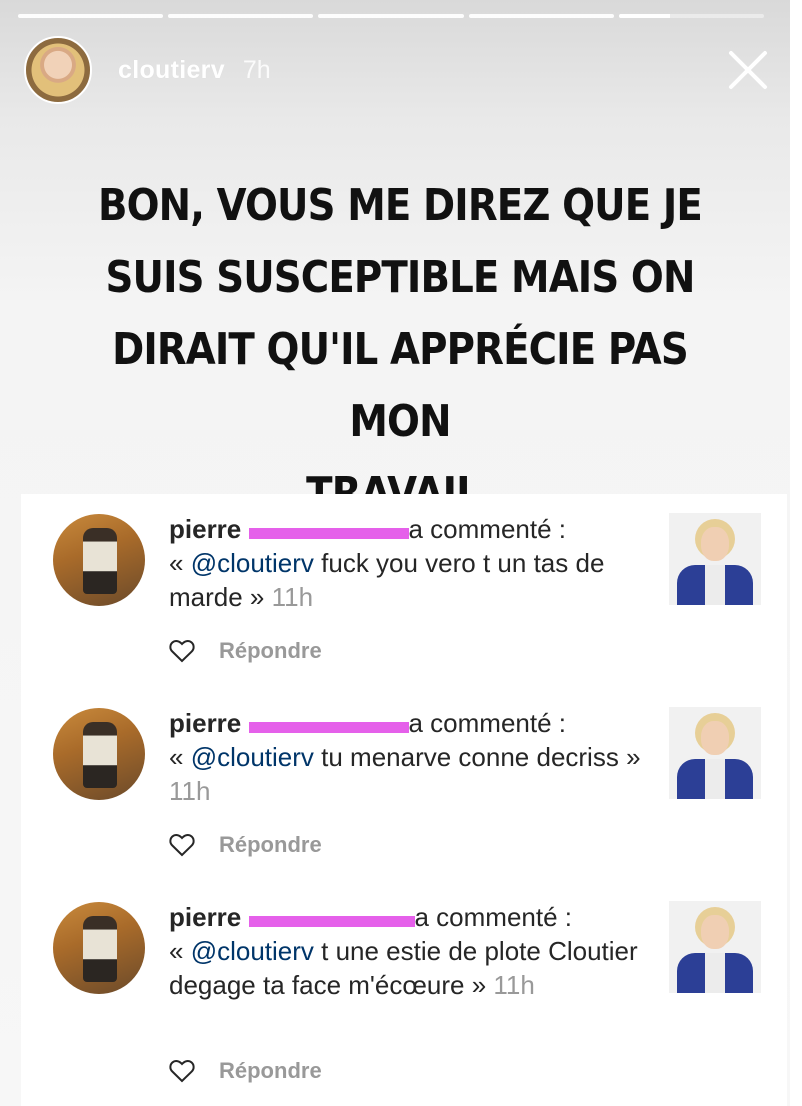  I want to click on progress-segment-current, so click(691, 16).